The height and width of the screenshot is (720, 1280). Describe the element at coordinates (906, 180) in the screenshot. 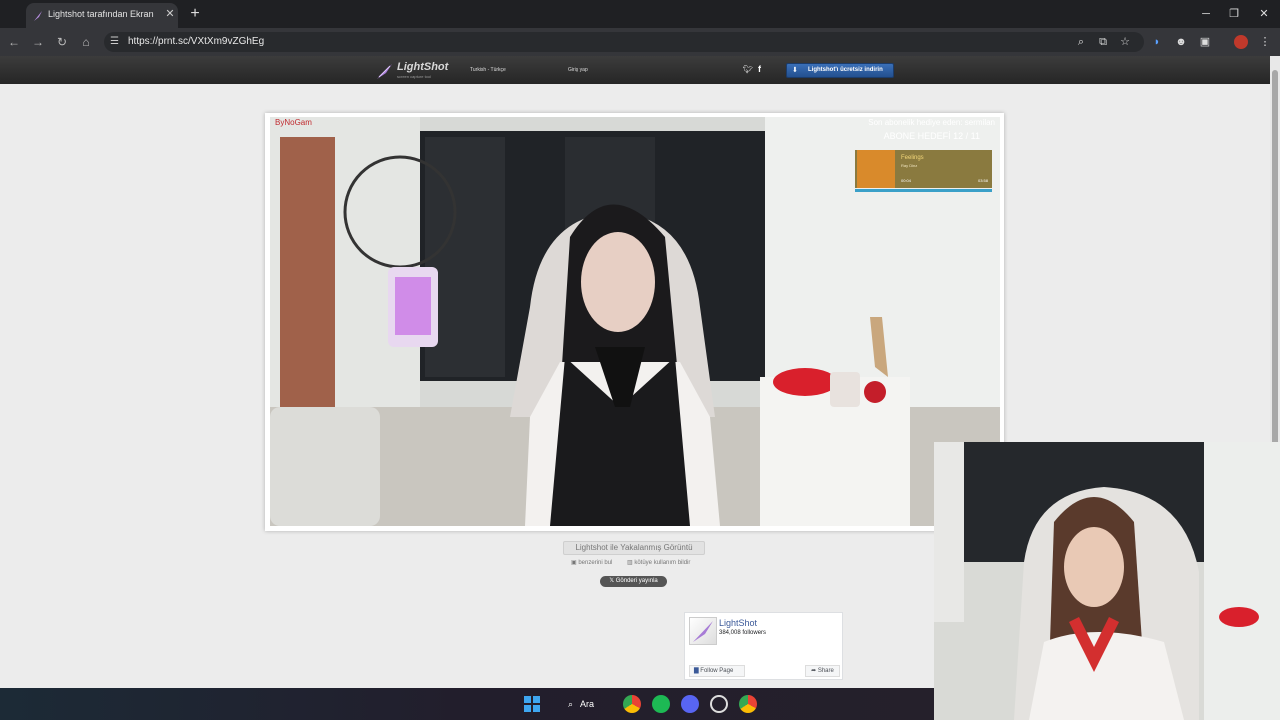

I see `song-time-start: 00:04` at that location.